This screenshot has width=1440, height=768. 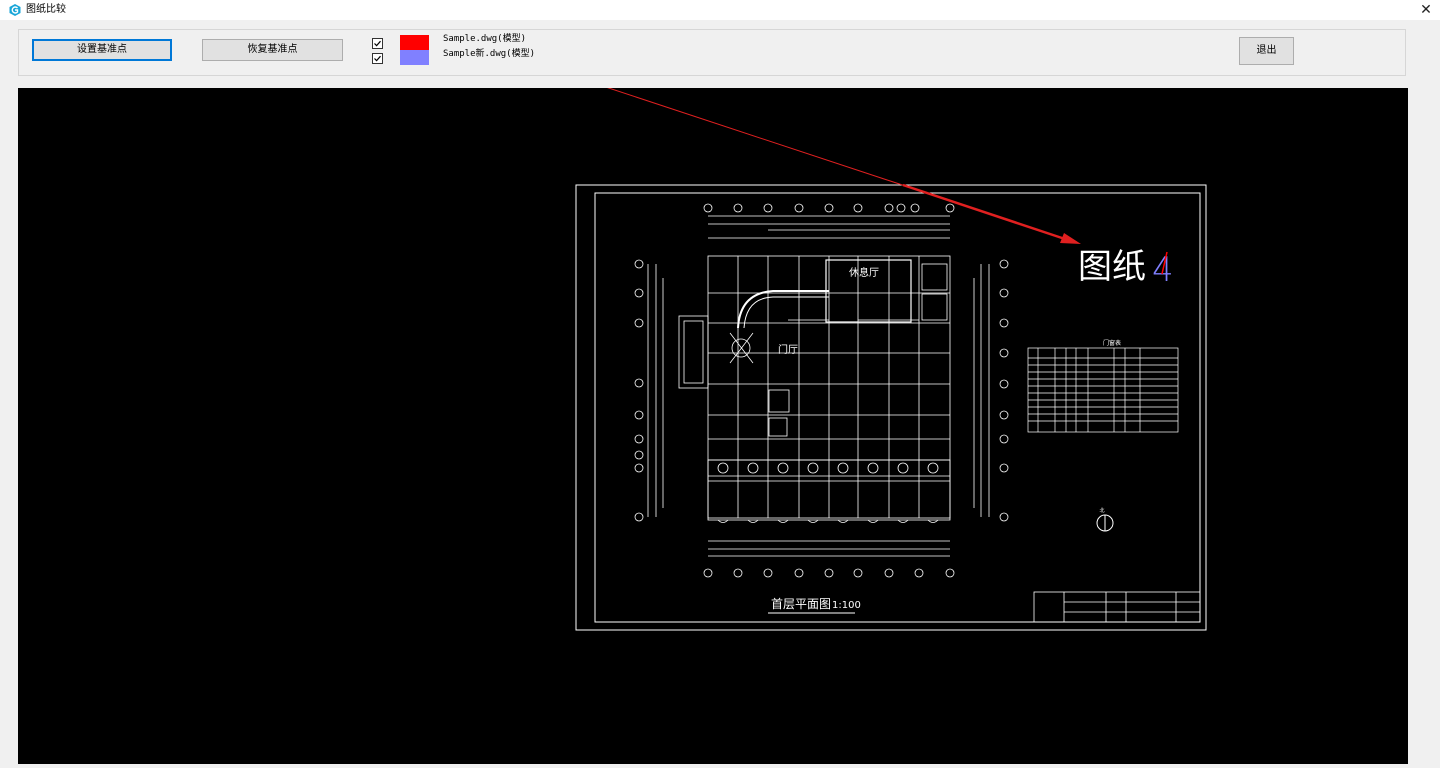 I want to click on layer-1-label: Sample.dwg(模型), so click(x=485, y=39).